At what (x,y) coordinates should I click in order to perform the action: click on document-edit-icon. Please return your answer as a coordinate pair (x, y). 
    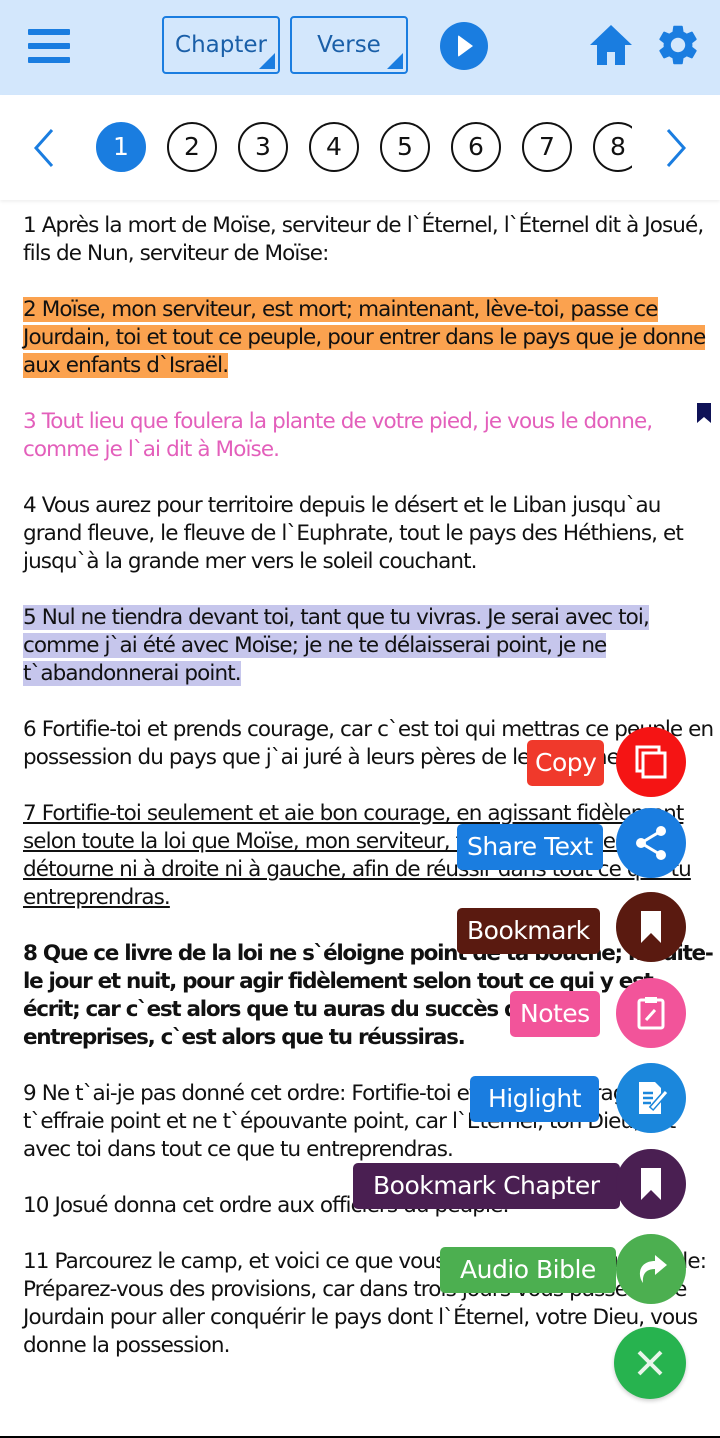
    Looking at the image, I should click on (654, 1098).